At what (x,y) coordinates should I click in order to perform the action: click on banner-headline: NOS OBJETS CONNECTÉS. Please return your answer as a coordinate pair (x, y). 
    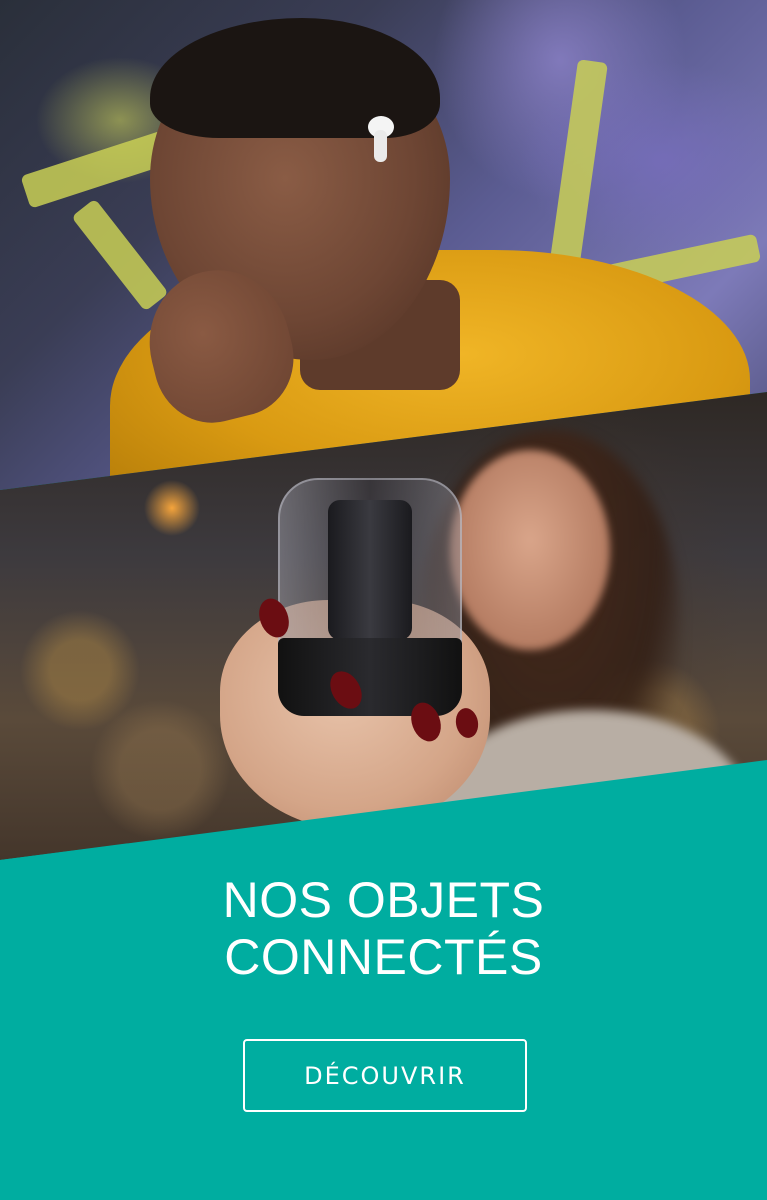
    Looking at the image, I should click on (383, 929).